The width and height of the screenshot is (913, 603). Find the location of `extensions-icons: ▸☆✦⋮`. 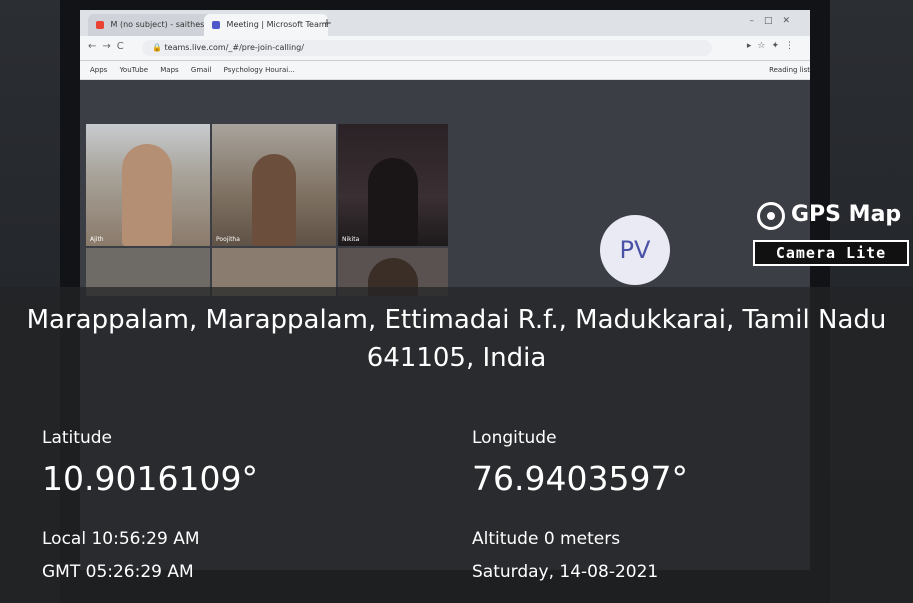

extensions-icons: ▸☆✦⋮ is located at coordinates (773, 46).